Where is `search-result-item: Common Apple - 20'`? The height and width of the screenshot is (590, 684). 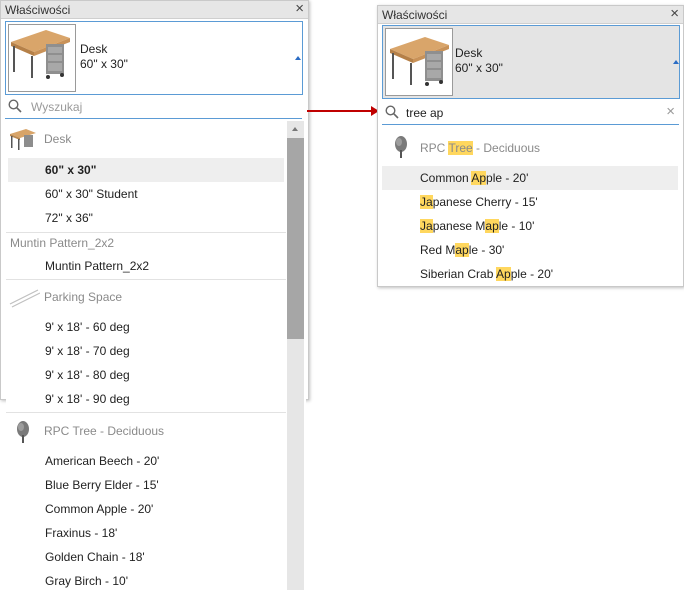
search-result-item: Common Apple - 20' is located at coordinates (530, 178).